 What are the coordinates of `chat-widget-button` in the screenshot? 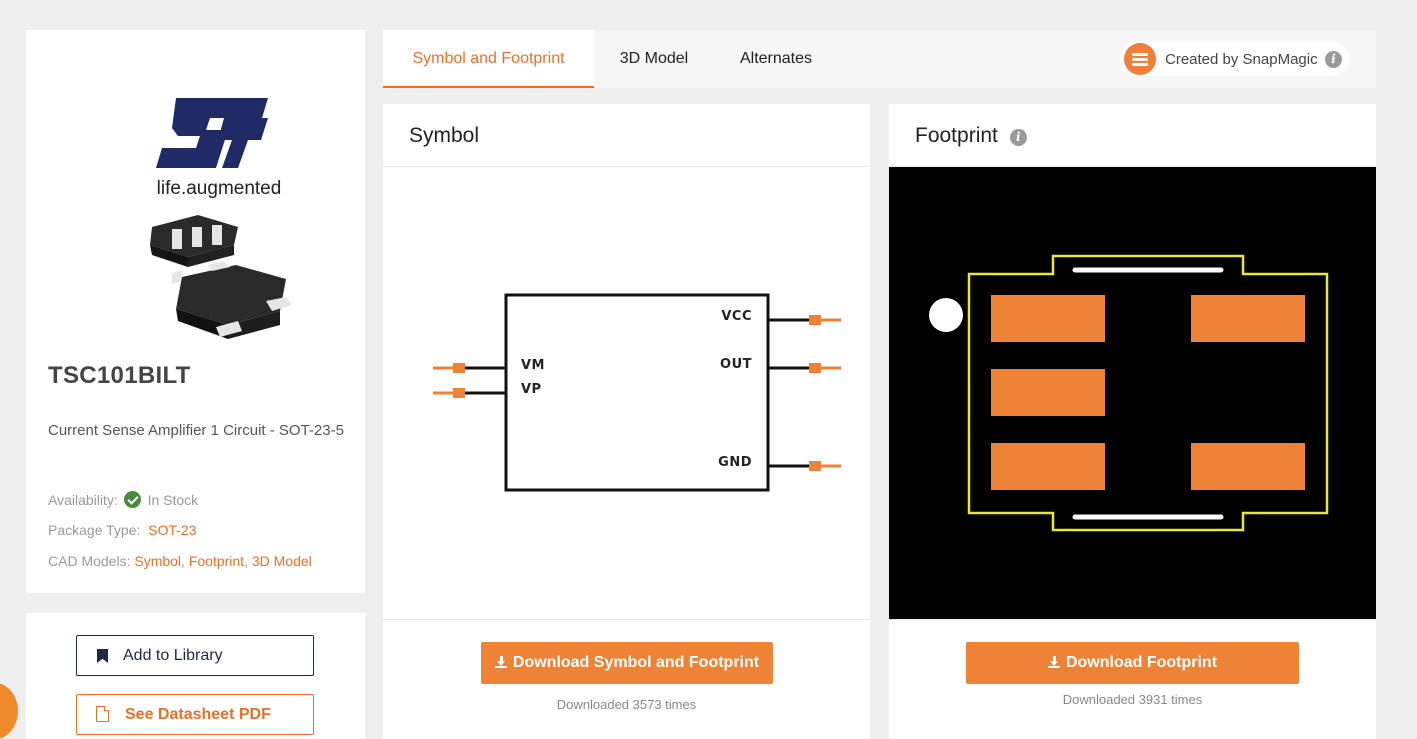 It's located at (9, 711).